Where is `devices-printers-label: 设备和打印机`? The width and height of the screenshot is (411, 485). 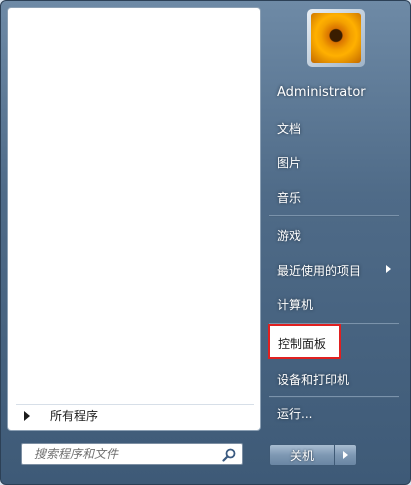
devices-printers-label: 设备和打印机 is located at coordinates (313, 379).